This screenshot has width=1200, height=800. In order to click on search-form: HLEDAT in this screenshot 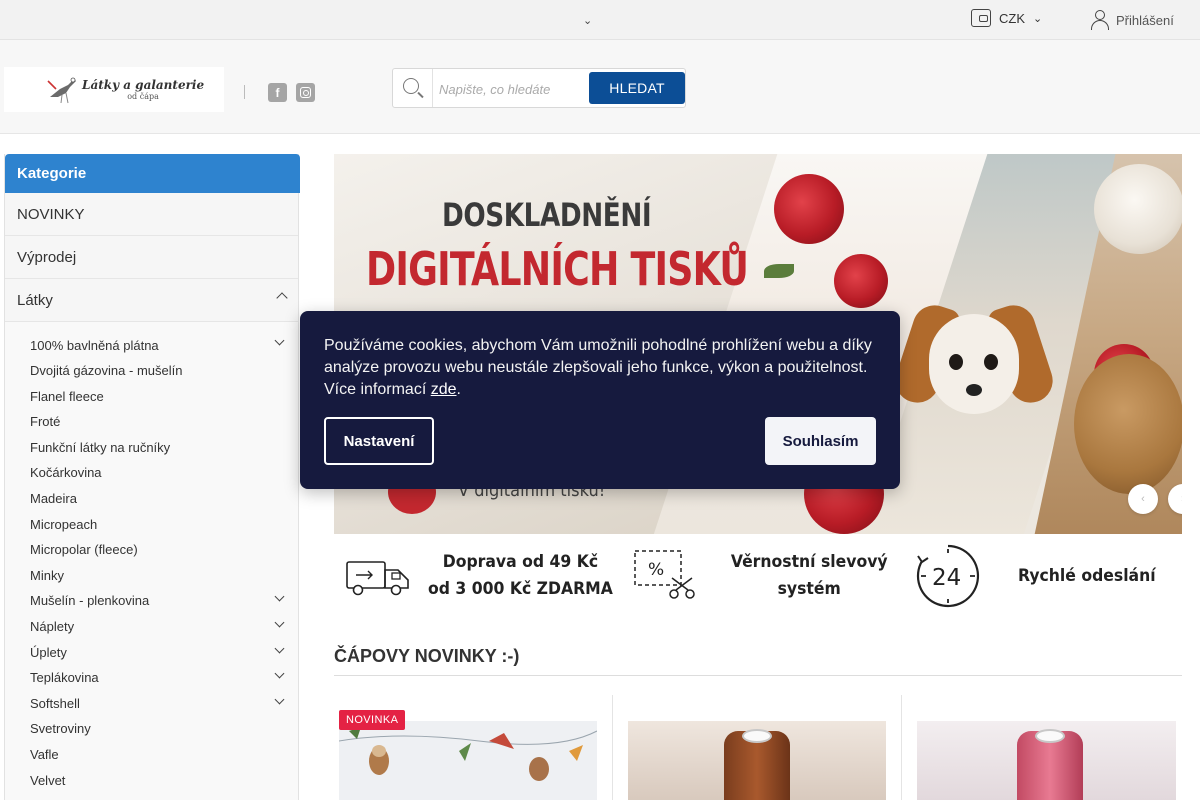, I will do `click(539, 88)`.